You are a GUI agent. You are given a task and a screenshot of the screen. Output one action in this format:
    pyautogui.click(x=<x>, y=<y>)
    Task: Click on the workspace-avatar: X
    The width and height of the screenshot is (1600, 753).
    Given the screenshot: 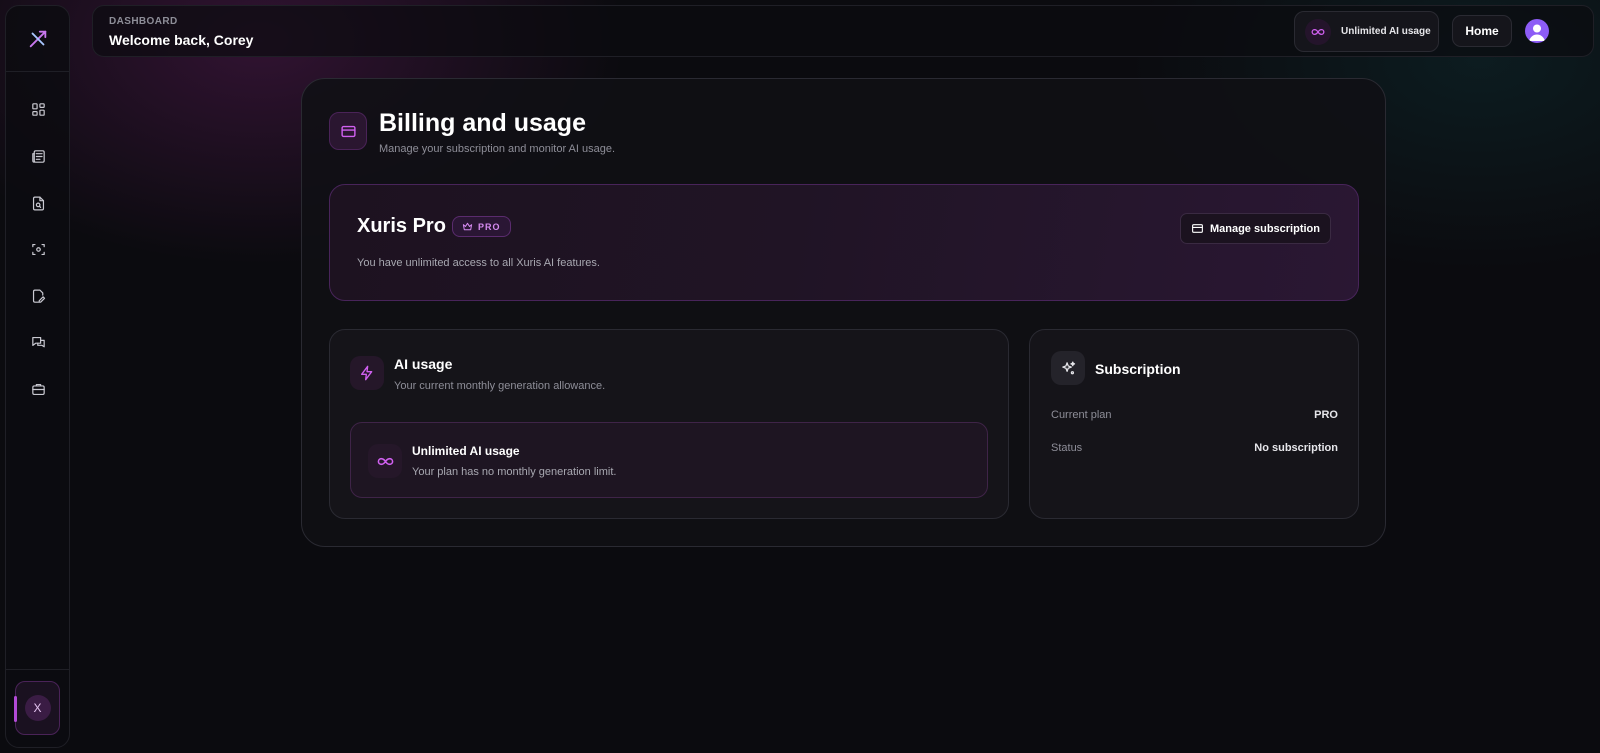 What is the action you would take?
    pyautogui.click(x=37, y=708)
    